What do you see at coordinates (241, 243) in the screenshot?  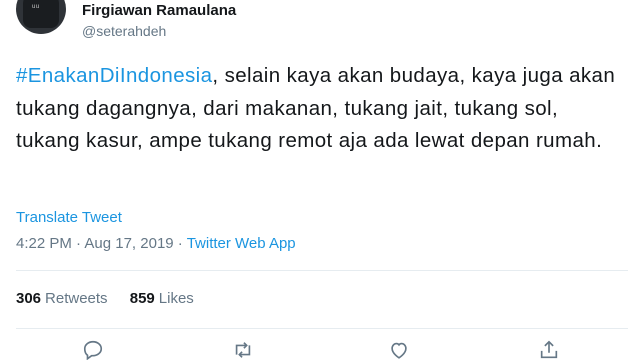 I see `tweet-source-link: Twitter Web App` at bounding box center [241, 243].